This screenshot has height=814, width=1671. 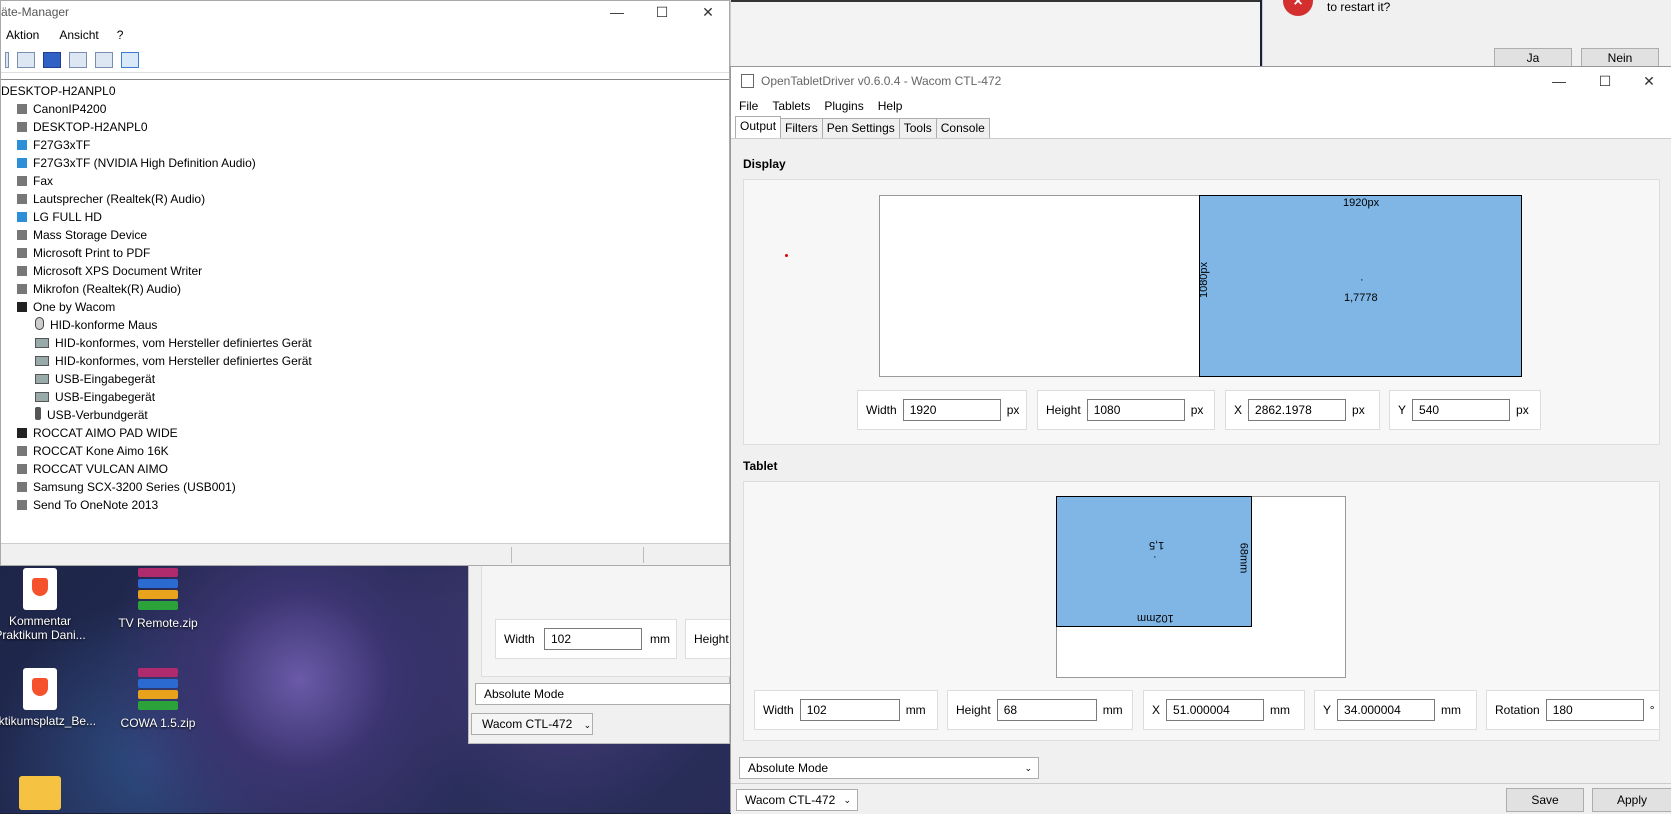 What do you see at coordinates (1135, 410) in the screenshot?
I see `display-height-input` at bounding box center [1135, 410].